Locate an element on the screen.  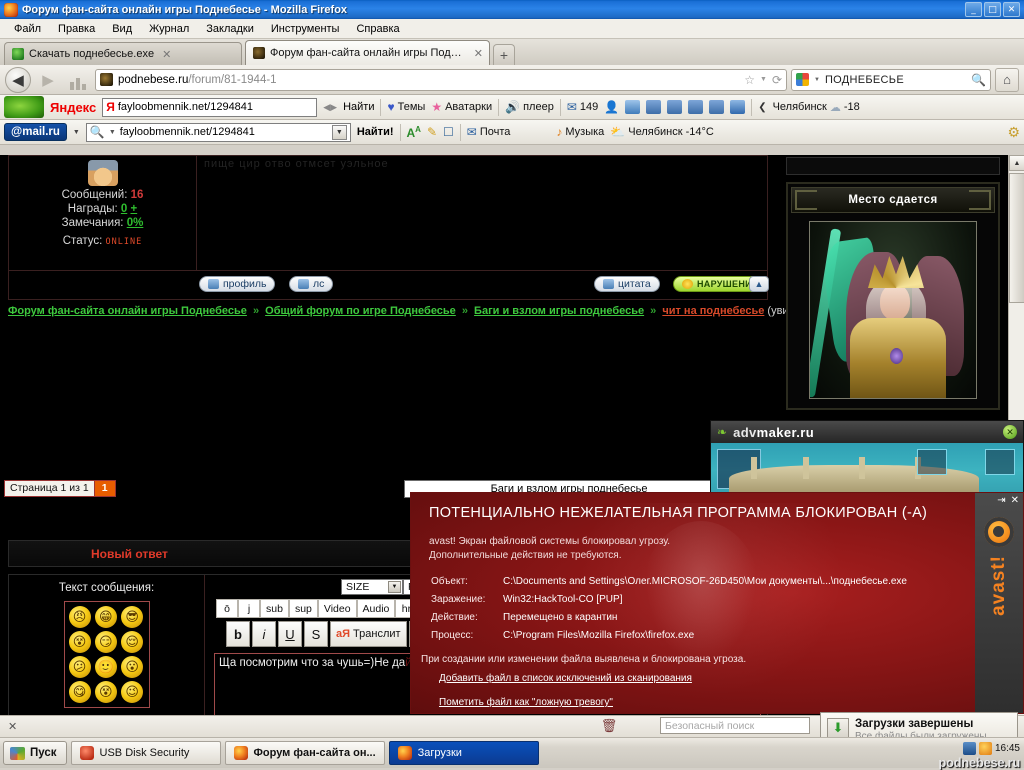
yandex-weather: Челябинск ☁ -18 is located at coordinates (816, 107).